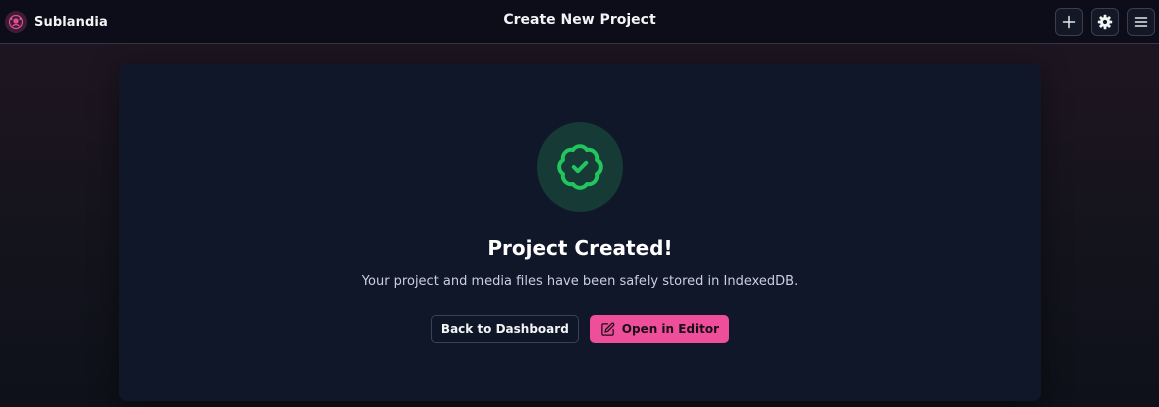 The height and width of the screenshot is (407, 1159). I want to click on new-project-button, so click(1069, 22).